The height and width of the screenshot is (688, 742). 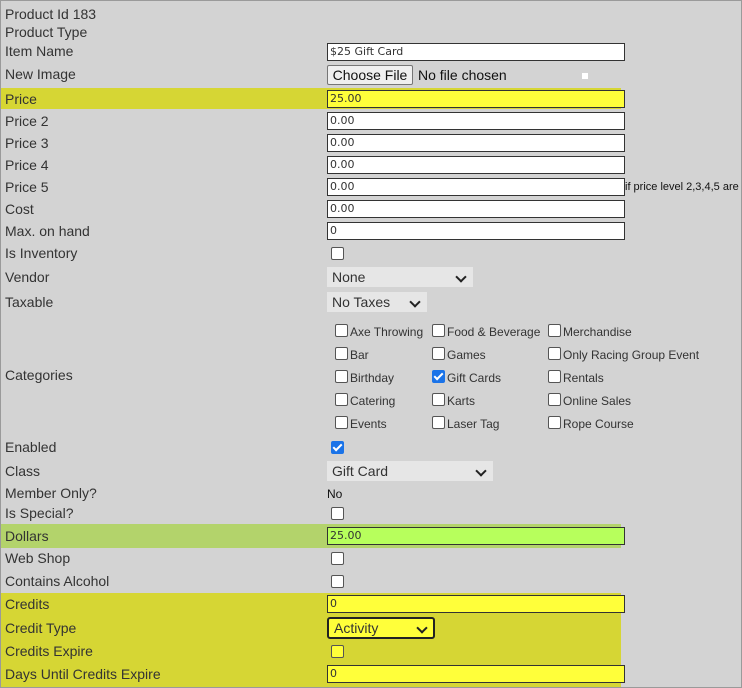 I want to click on credits-input: 0, so click(x=476, y=604).